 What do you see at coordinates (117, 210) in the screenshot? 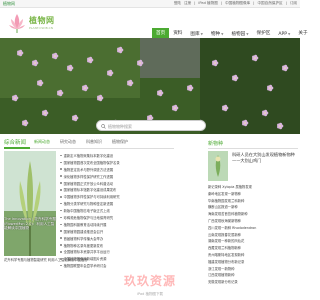
I see `news-item: 新版中国植物志电子版正式上线` at bounding box center [117, 210].